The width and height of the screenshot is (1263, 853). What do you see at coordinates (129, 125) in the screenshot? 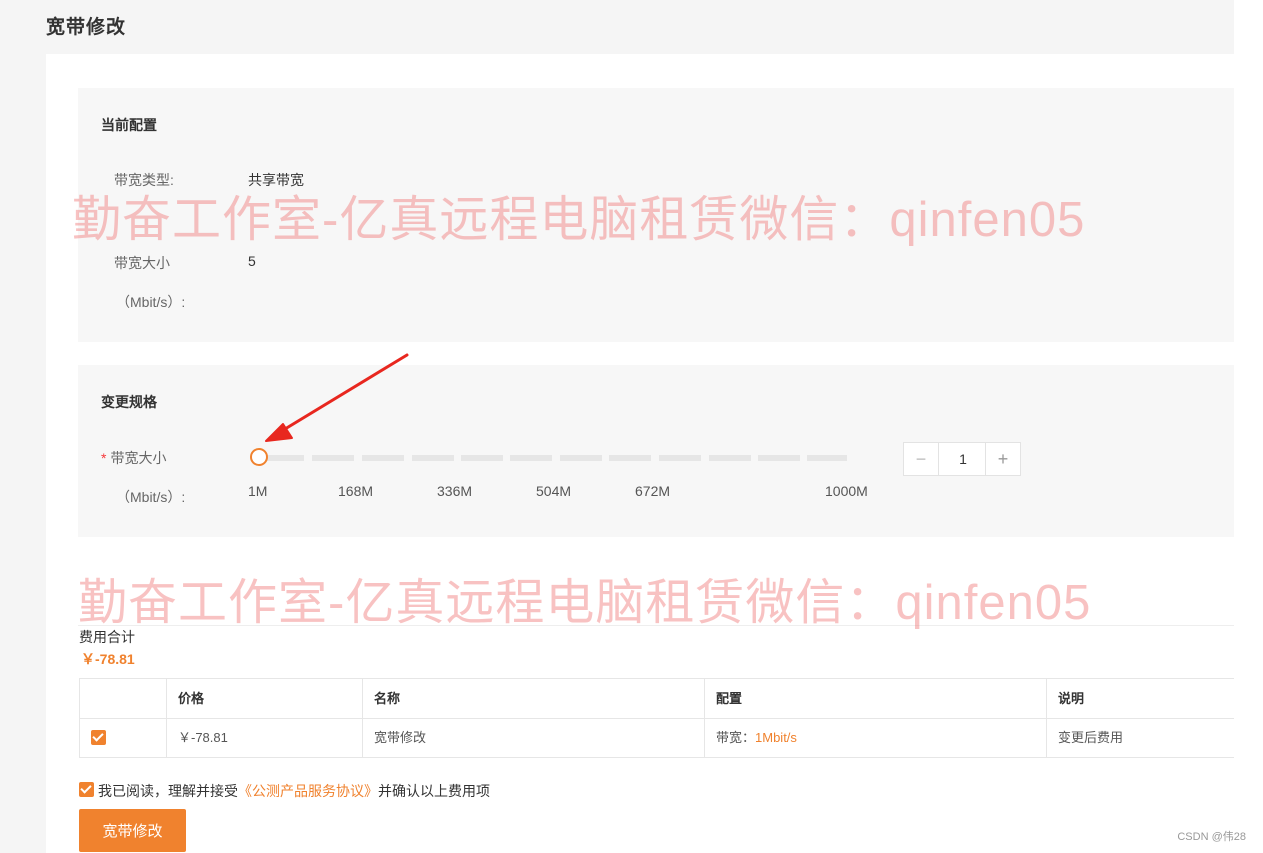
I see `current-config-title: 当前配置` at bounding box center [129, 125].